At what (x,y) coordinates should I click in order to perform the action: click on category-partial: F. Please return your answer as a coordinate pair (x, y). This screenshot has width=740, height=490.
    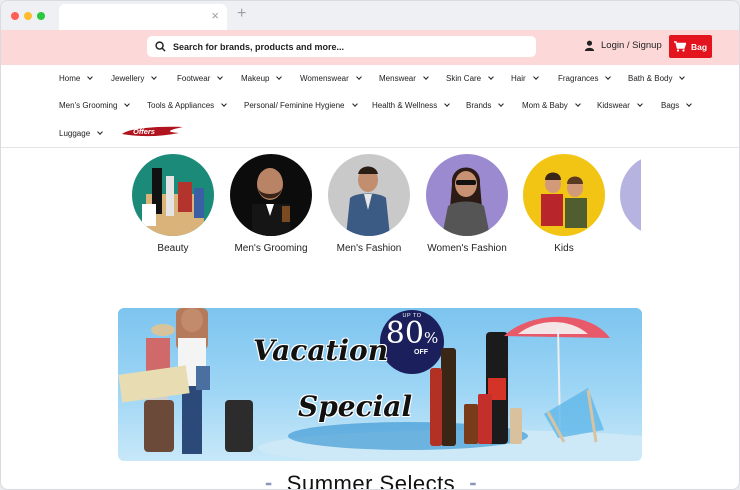
    Looking at the image, I should click on (630, 204).